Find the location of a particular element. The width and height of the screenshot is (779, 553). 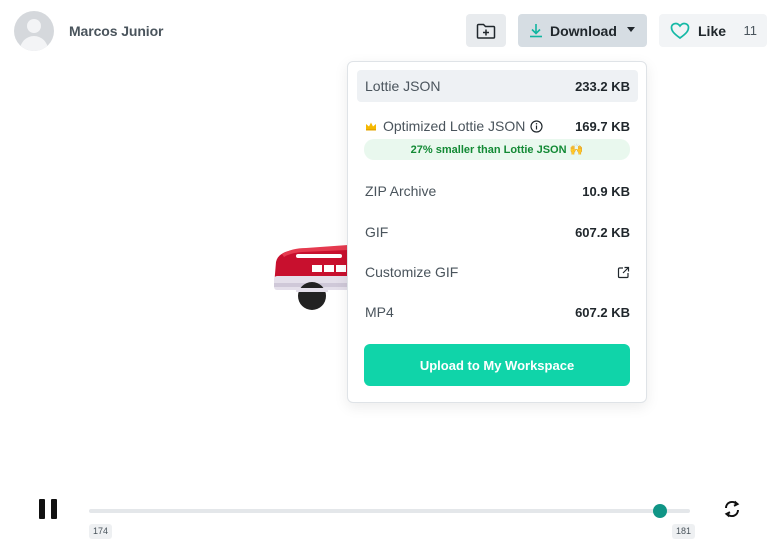

author-name: Marcos Junior is located at coordinates (116, 31).